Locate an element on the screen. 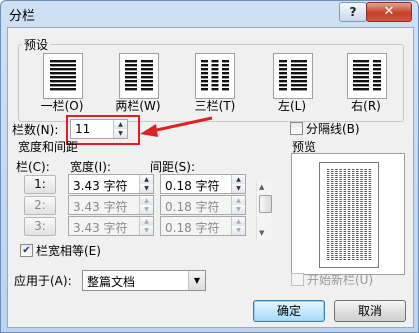  ok-button: 确定 is located at coordinates (289, 311).